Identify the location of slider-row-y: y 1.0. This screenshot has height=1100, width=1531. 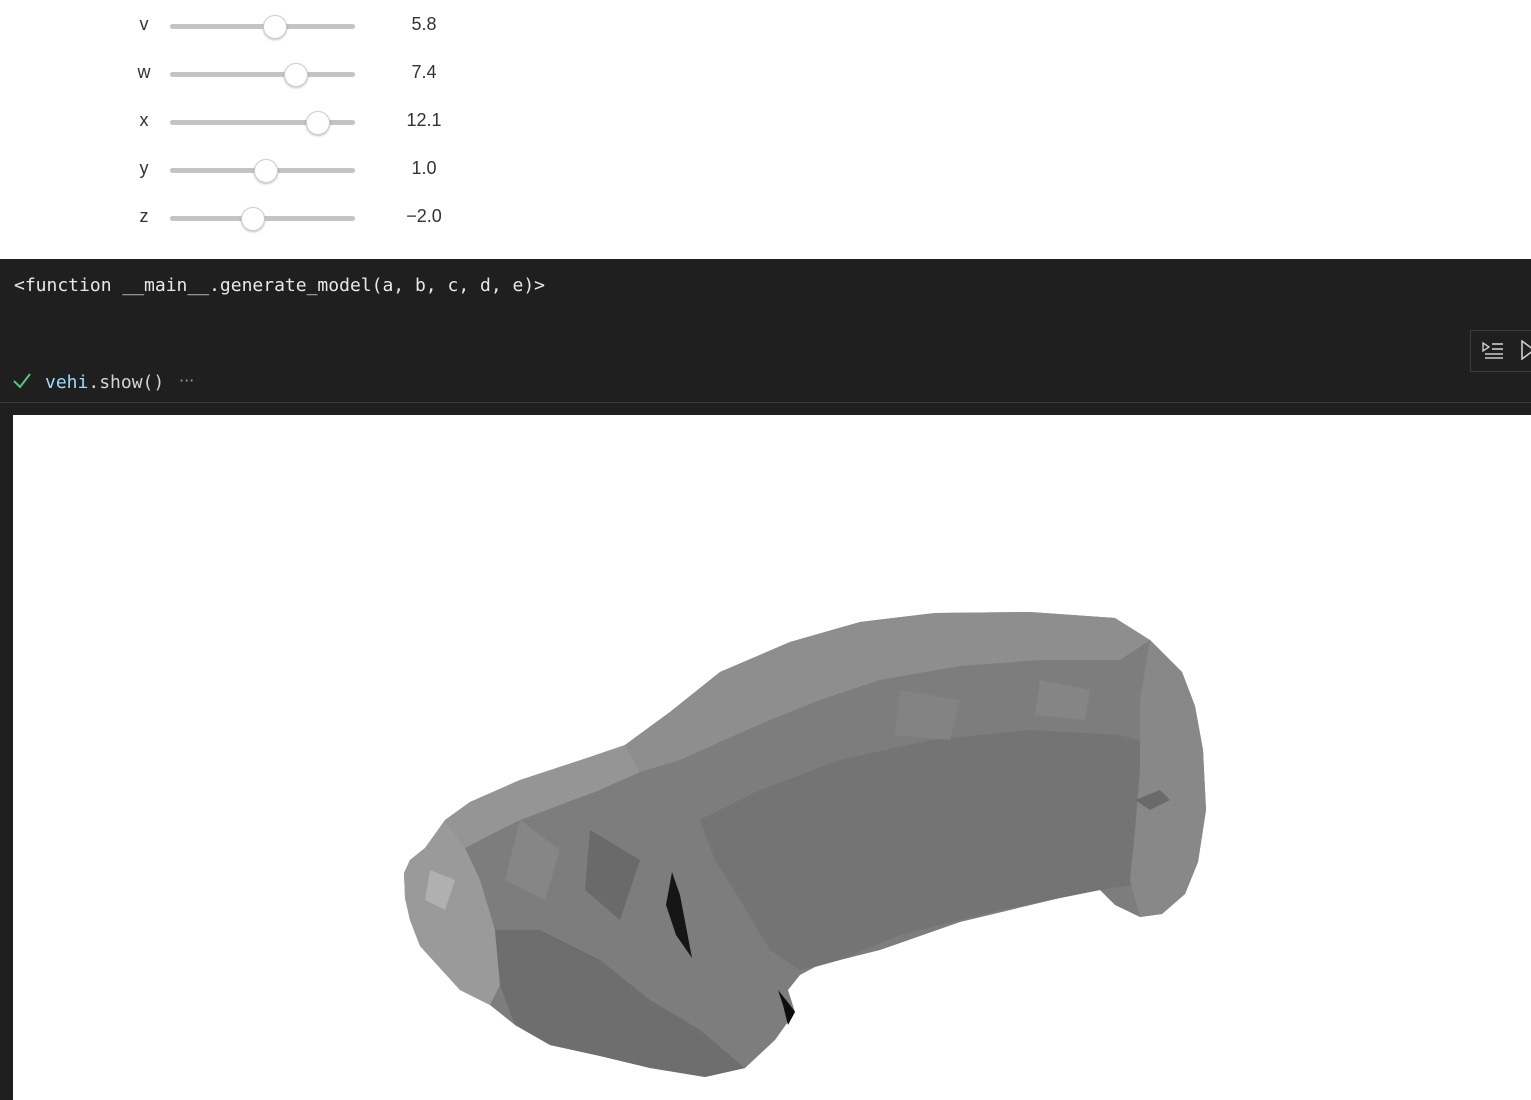
(300, 170).